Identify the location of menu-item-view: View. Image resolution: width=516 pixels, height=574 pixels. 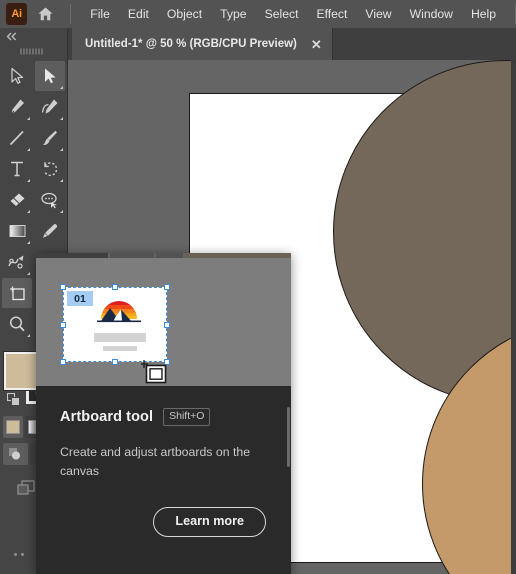
(378, 14).